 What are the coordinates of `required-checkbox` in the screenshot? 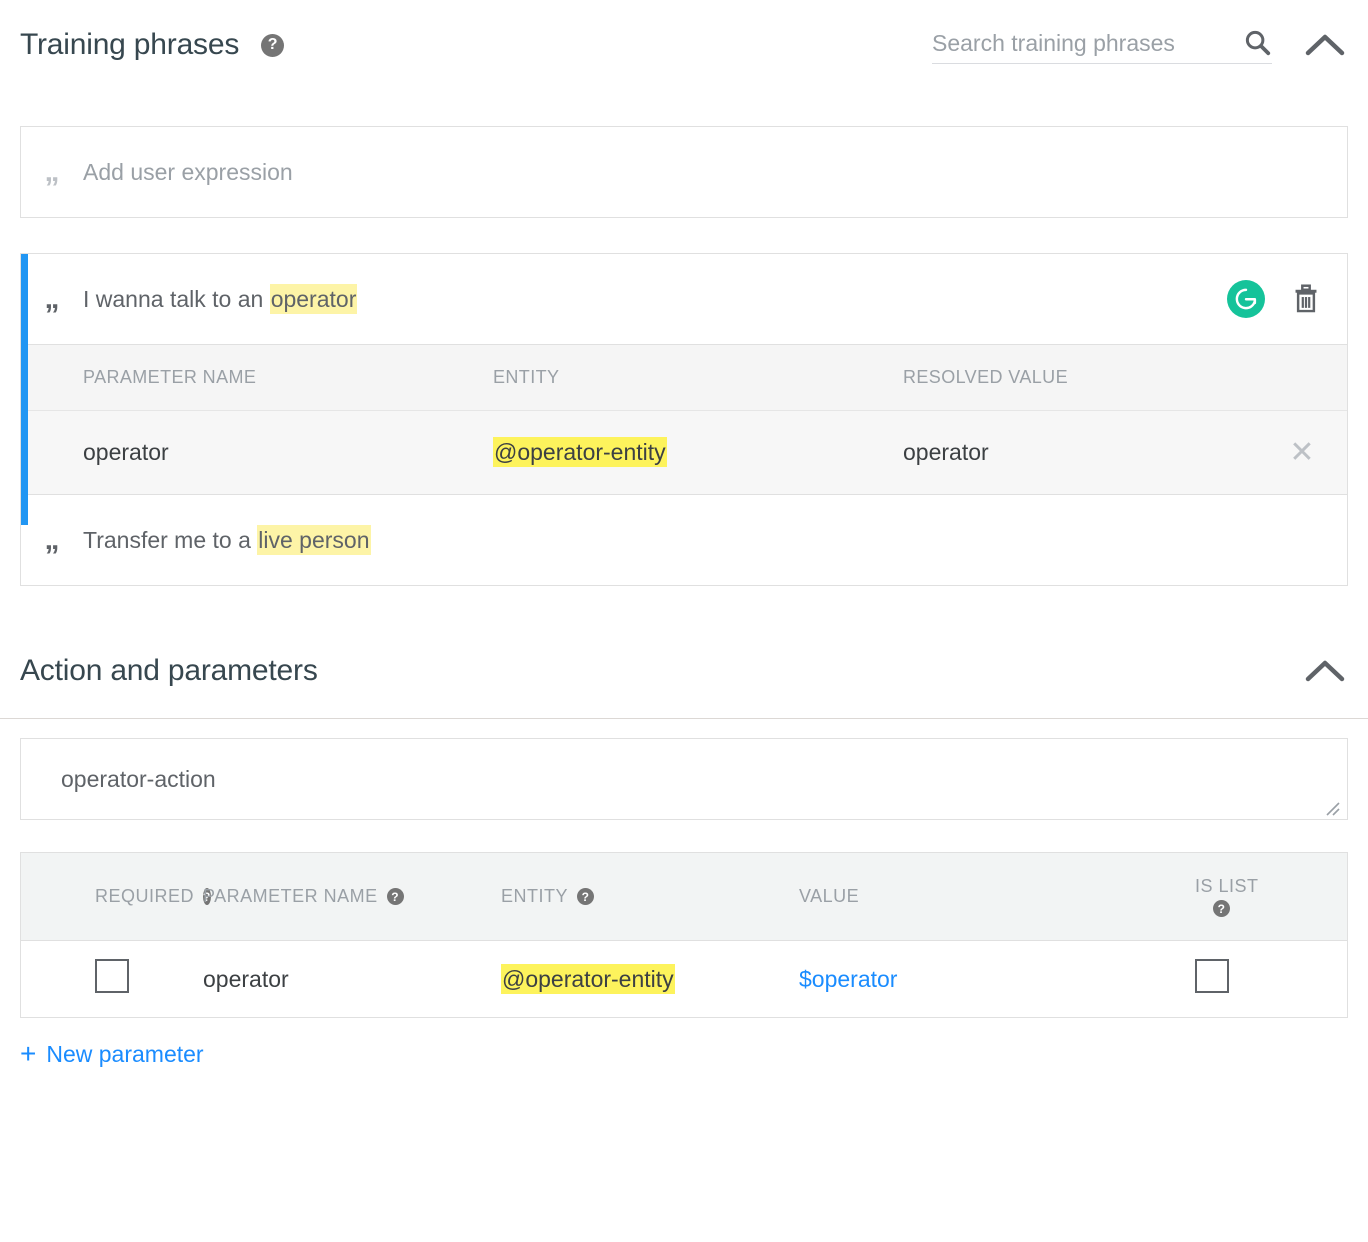 It's located at (112, 976).